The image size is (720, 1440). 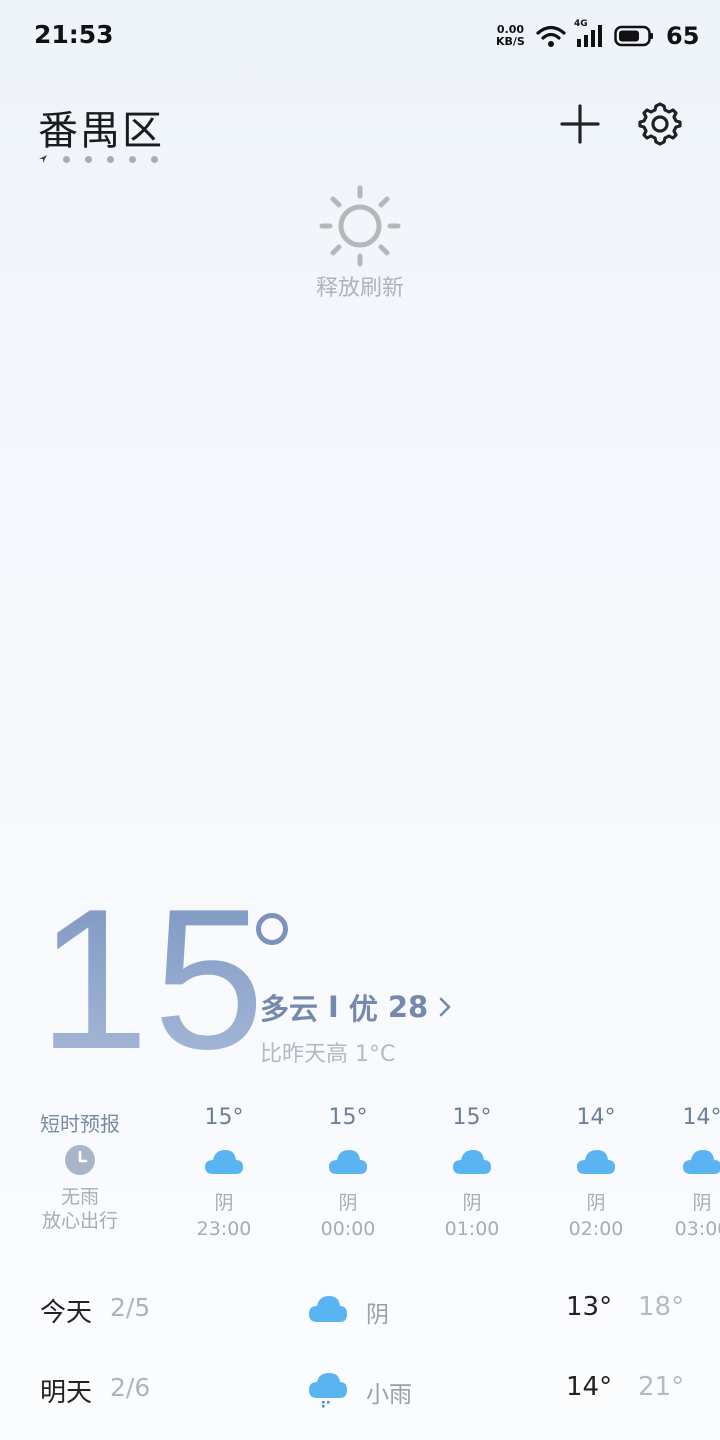 What do you see at coordinates (74, 34) in the screenshot?
I see `status-time: 21:53` at bounding box center [74, 34].